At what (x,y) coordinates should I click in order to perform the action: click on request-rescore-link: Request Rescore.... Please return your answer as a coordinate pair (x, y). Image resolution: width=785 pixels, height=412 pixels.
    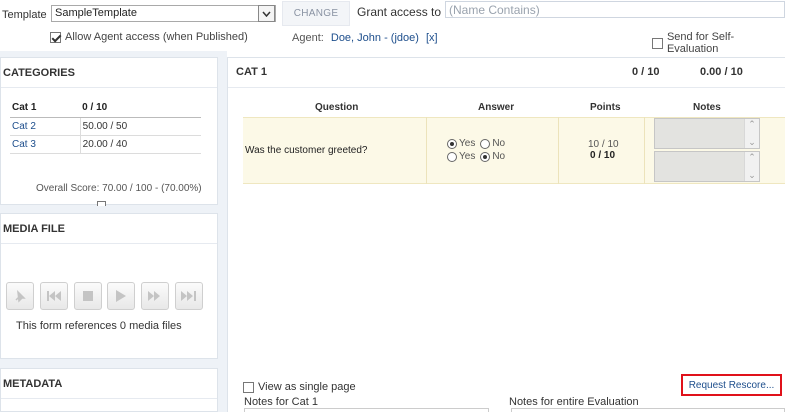
    Looking at the image, I should click on (731, 385).